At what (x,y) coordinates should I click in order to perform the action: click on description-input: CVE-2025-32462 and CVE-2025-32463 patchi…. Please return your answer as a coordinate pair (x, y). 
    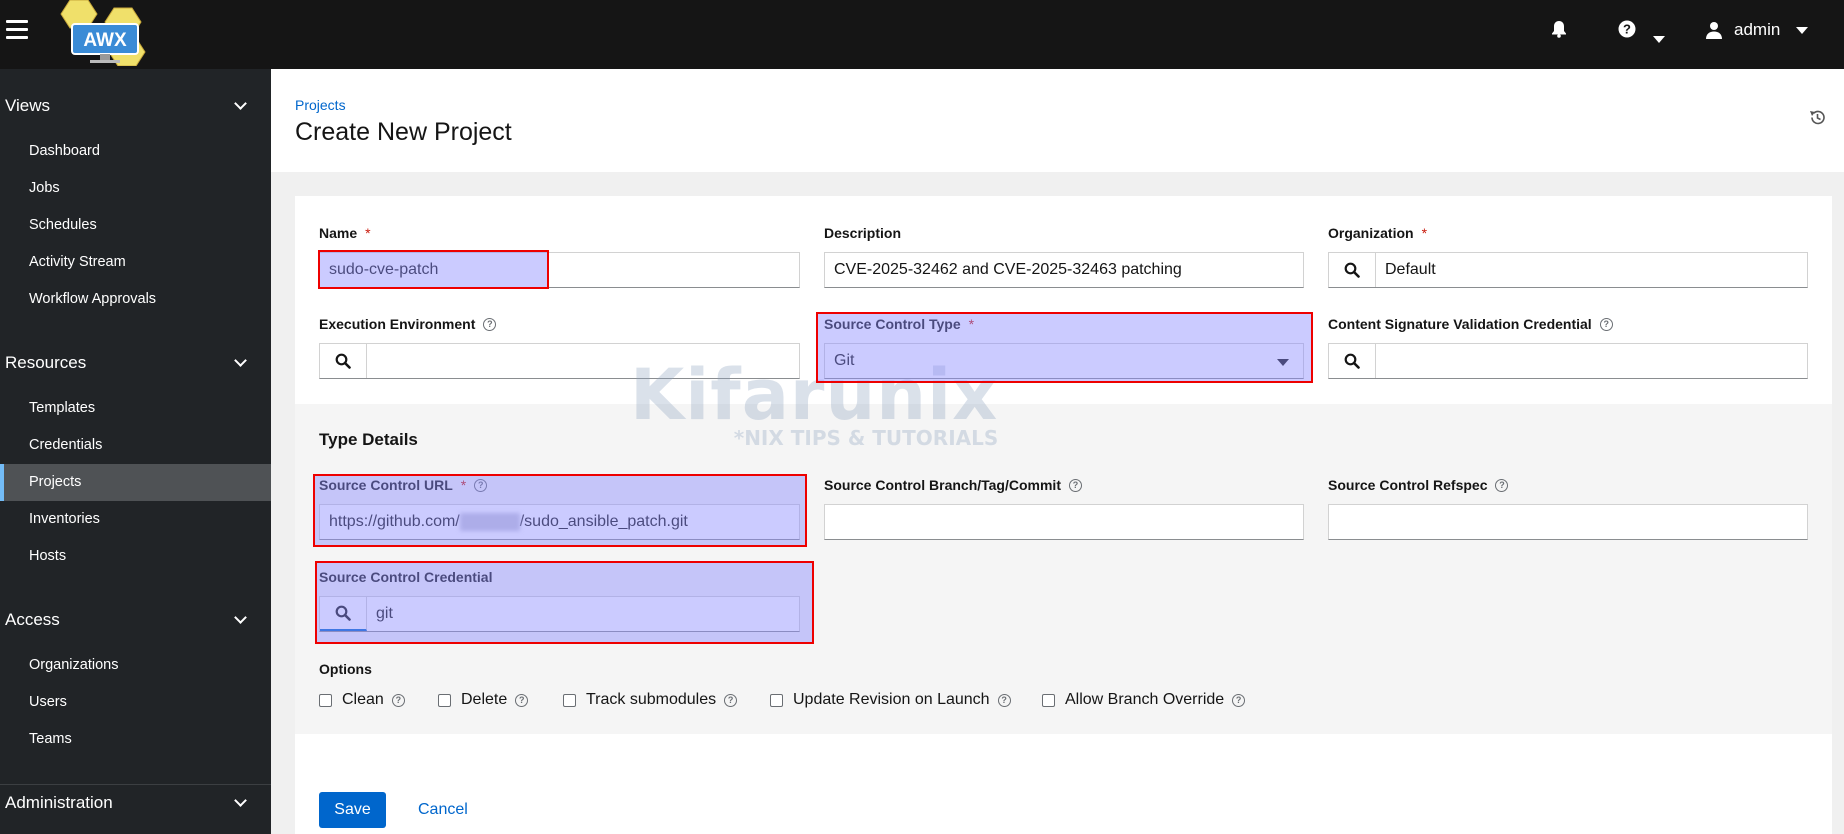
    Looking at the image, I should click on (1064, 270).